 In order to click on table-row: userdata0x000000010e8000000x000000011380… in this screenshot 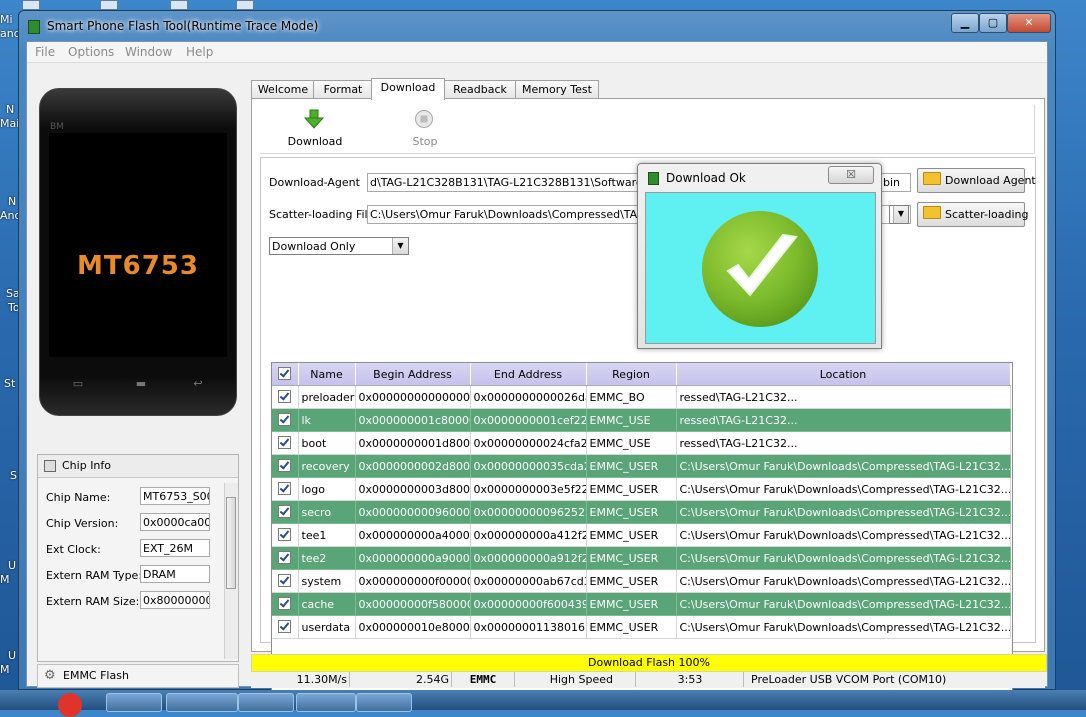, I will do `click(641, 627)`.